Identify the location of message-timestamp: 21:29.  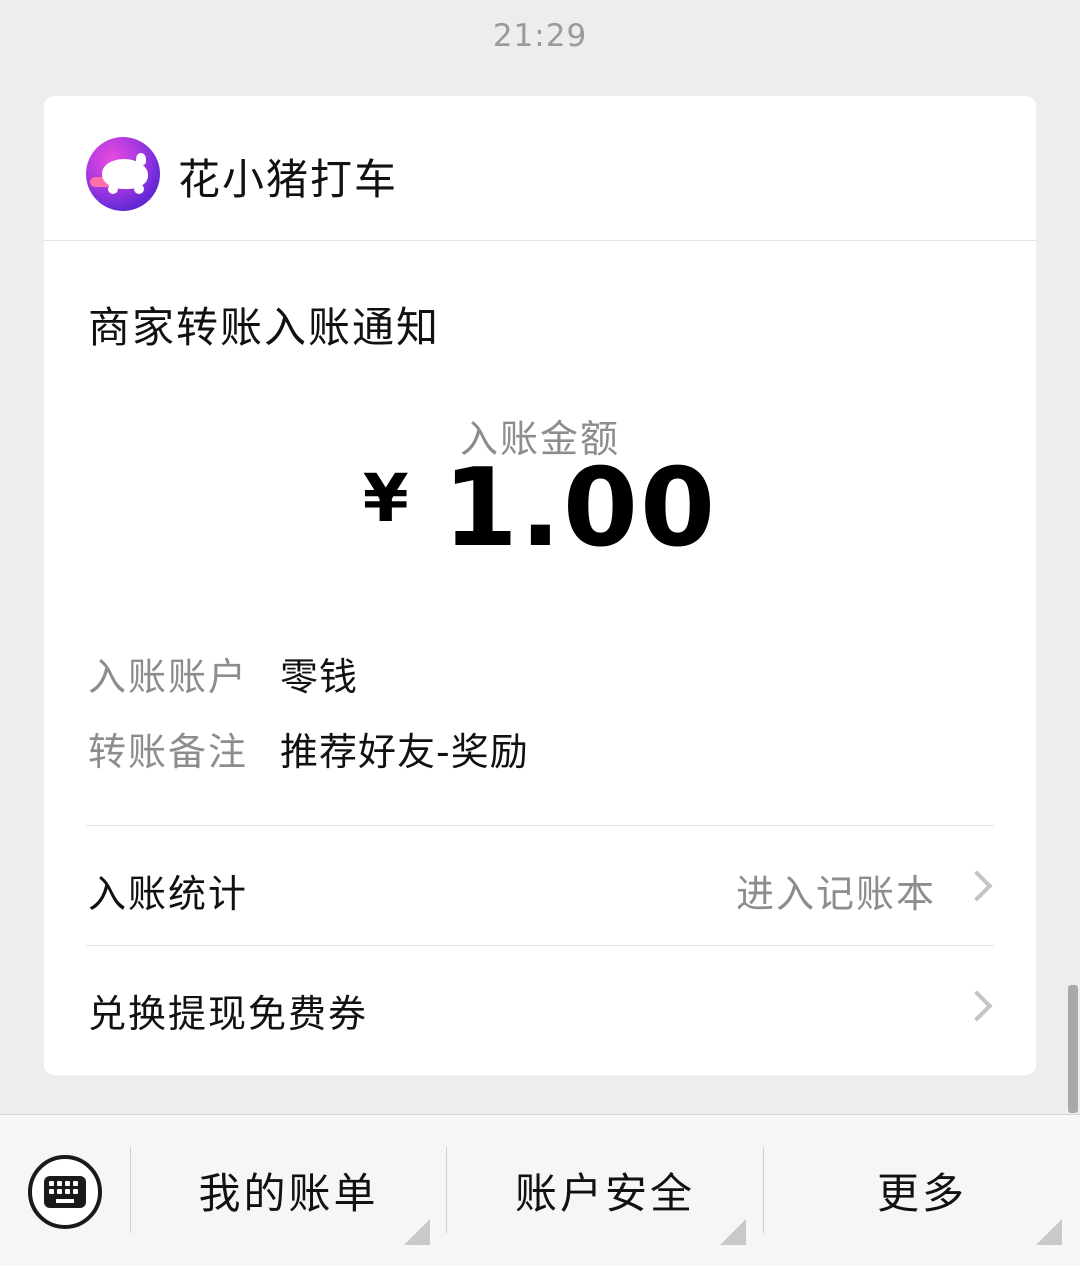
(540, 36).